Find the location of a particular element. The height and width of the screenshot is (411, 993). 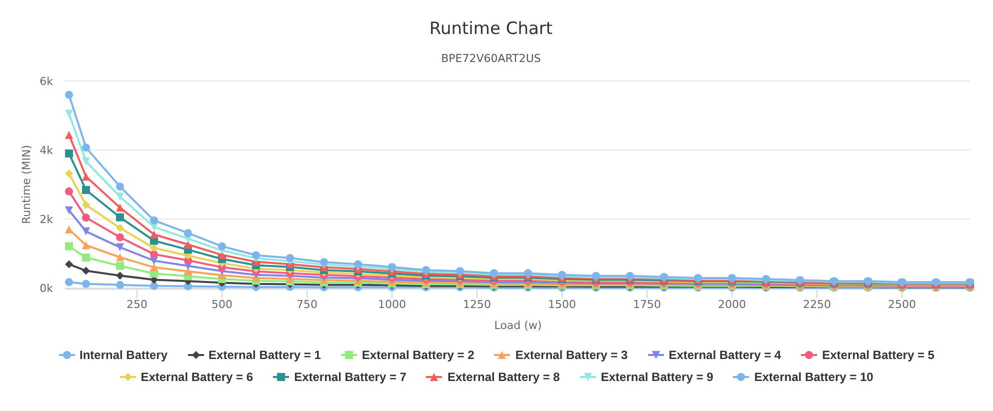

legend-item: External Battery = 9 is located at coordinates (647, 377).